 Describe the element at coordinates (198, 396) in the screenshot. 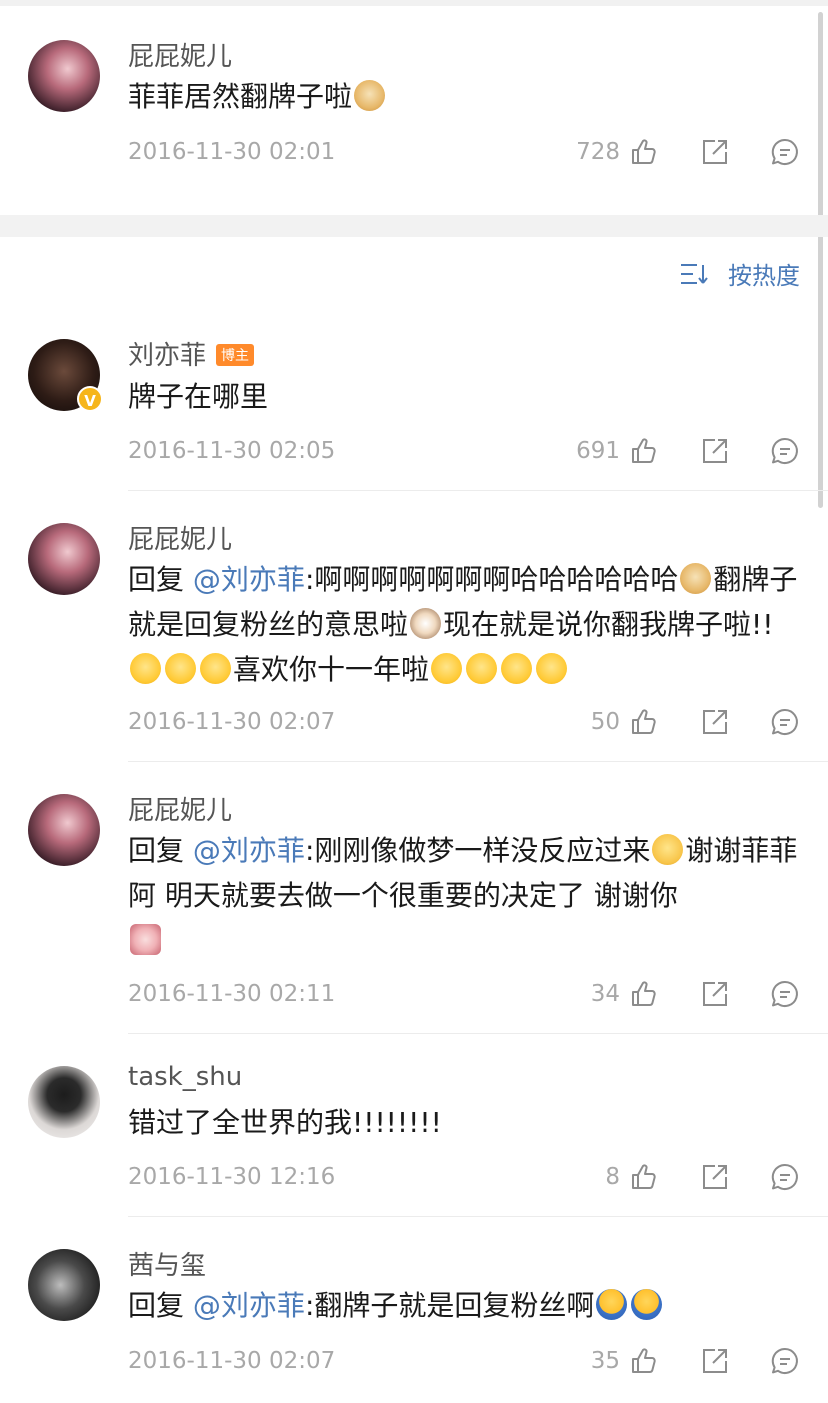

I see `comment-text: 牌子在哪里` at that location.